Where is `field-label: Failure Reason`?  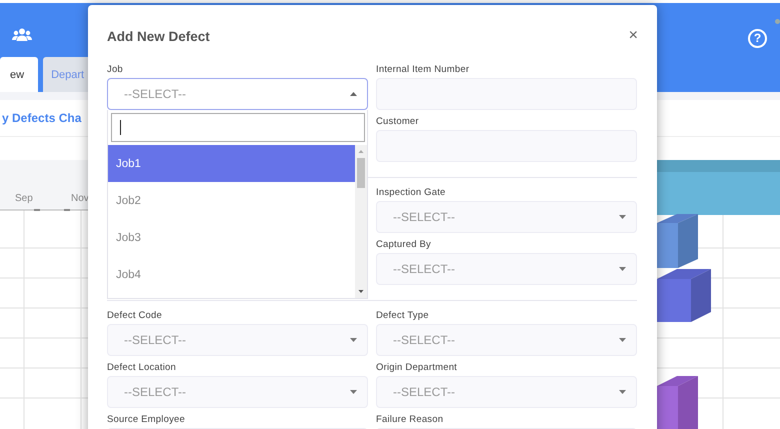 field-label: Failure Reason is located at coordinates (410, 420).